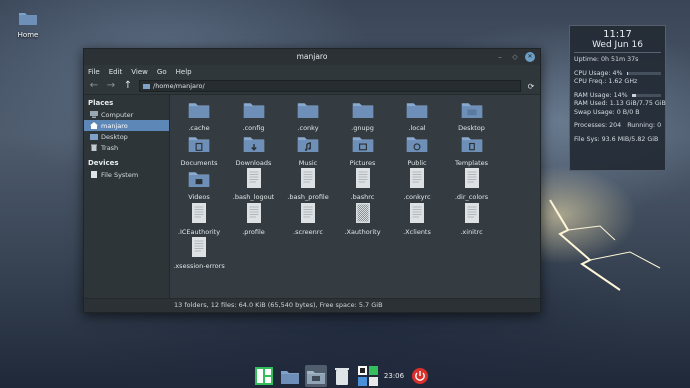  Describe the element at coordinates (342, 376) in the screenshot. I see `dock-trash-button` at that location.